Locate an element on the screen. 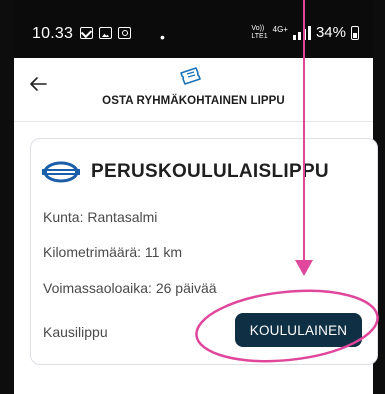 This screenshot has width=385, height=394. card-title: PERUSKOULULAISLIPPU is located at coordinates (210, 171).